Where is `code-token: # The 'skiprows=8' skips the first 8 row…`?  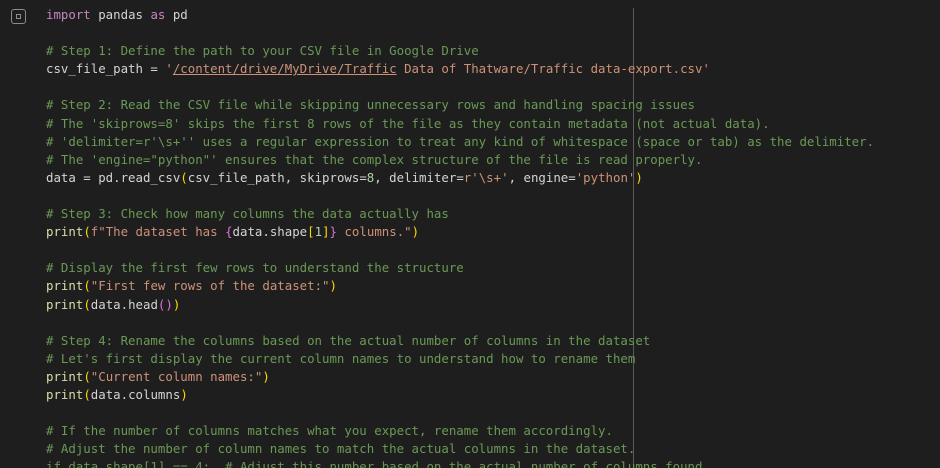 code-token: # The 'skiprows=8' skips the first 8 row… is located at coordinates (408, 123).